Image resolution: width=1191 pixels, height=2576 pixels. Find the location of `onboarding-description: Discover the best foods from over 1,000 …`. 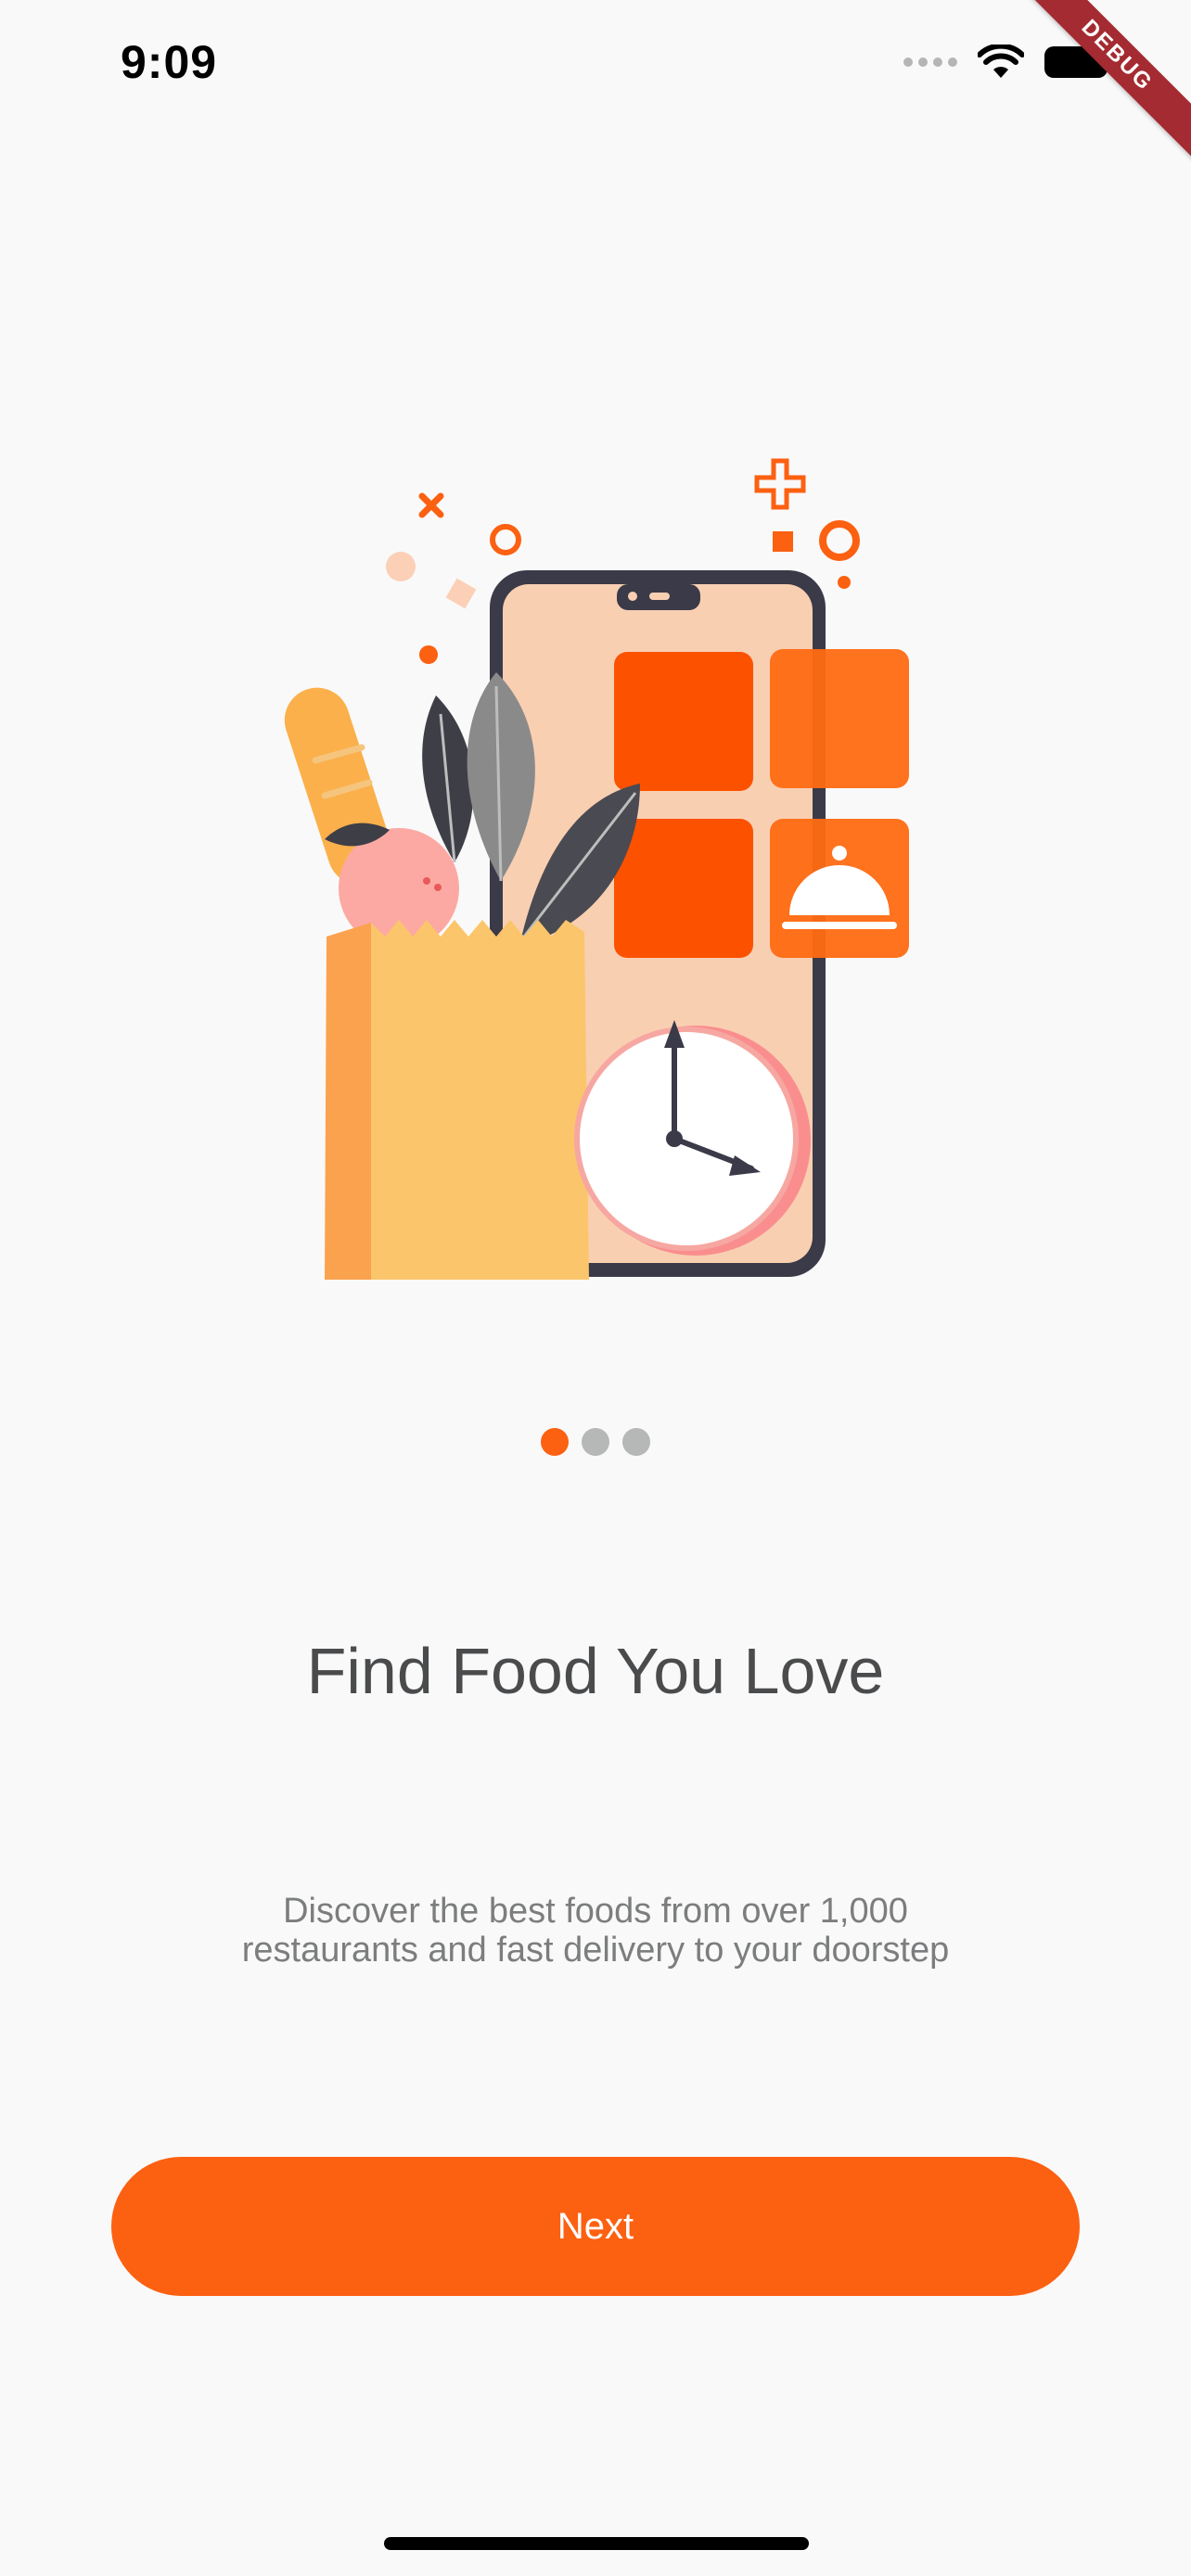

onboarding-description: Discover the best foods from over 1,000 … is located at coordinates (595, 1931).